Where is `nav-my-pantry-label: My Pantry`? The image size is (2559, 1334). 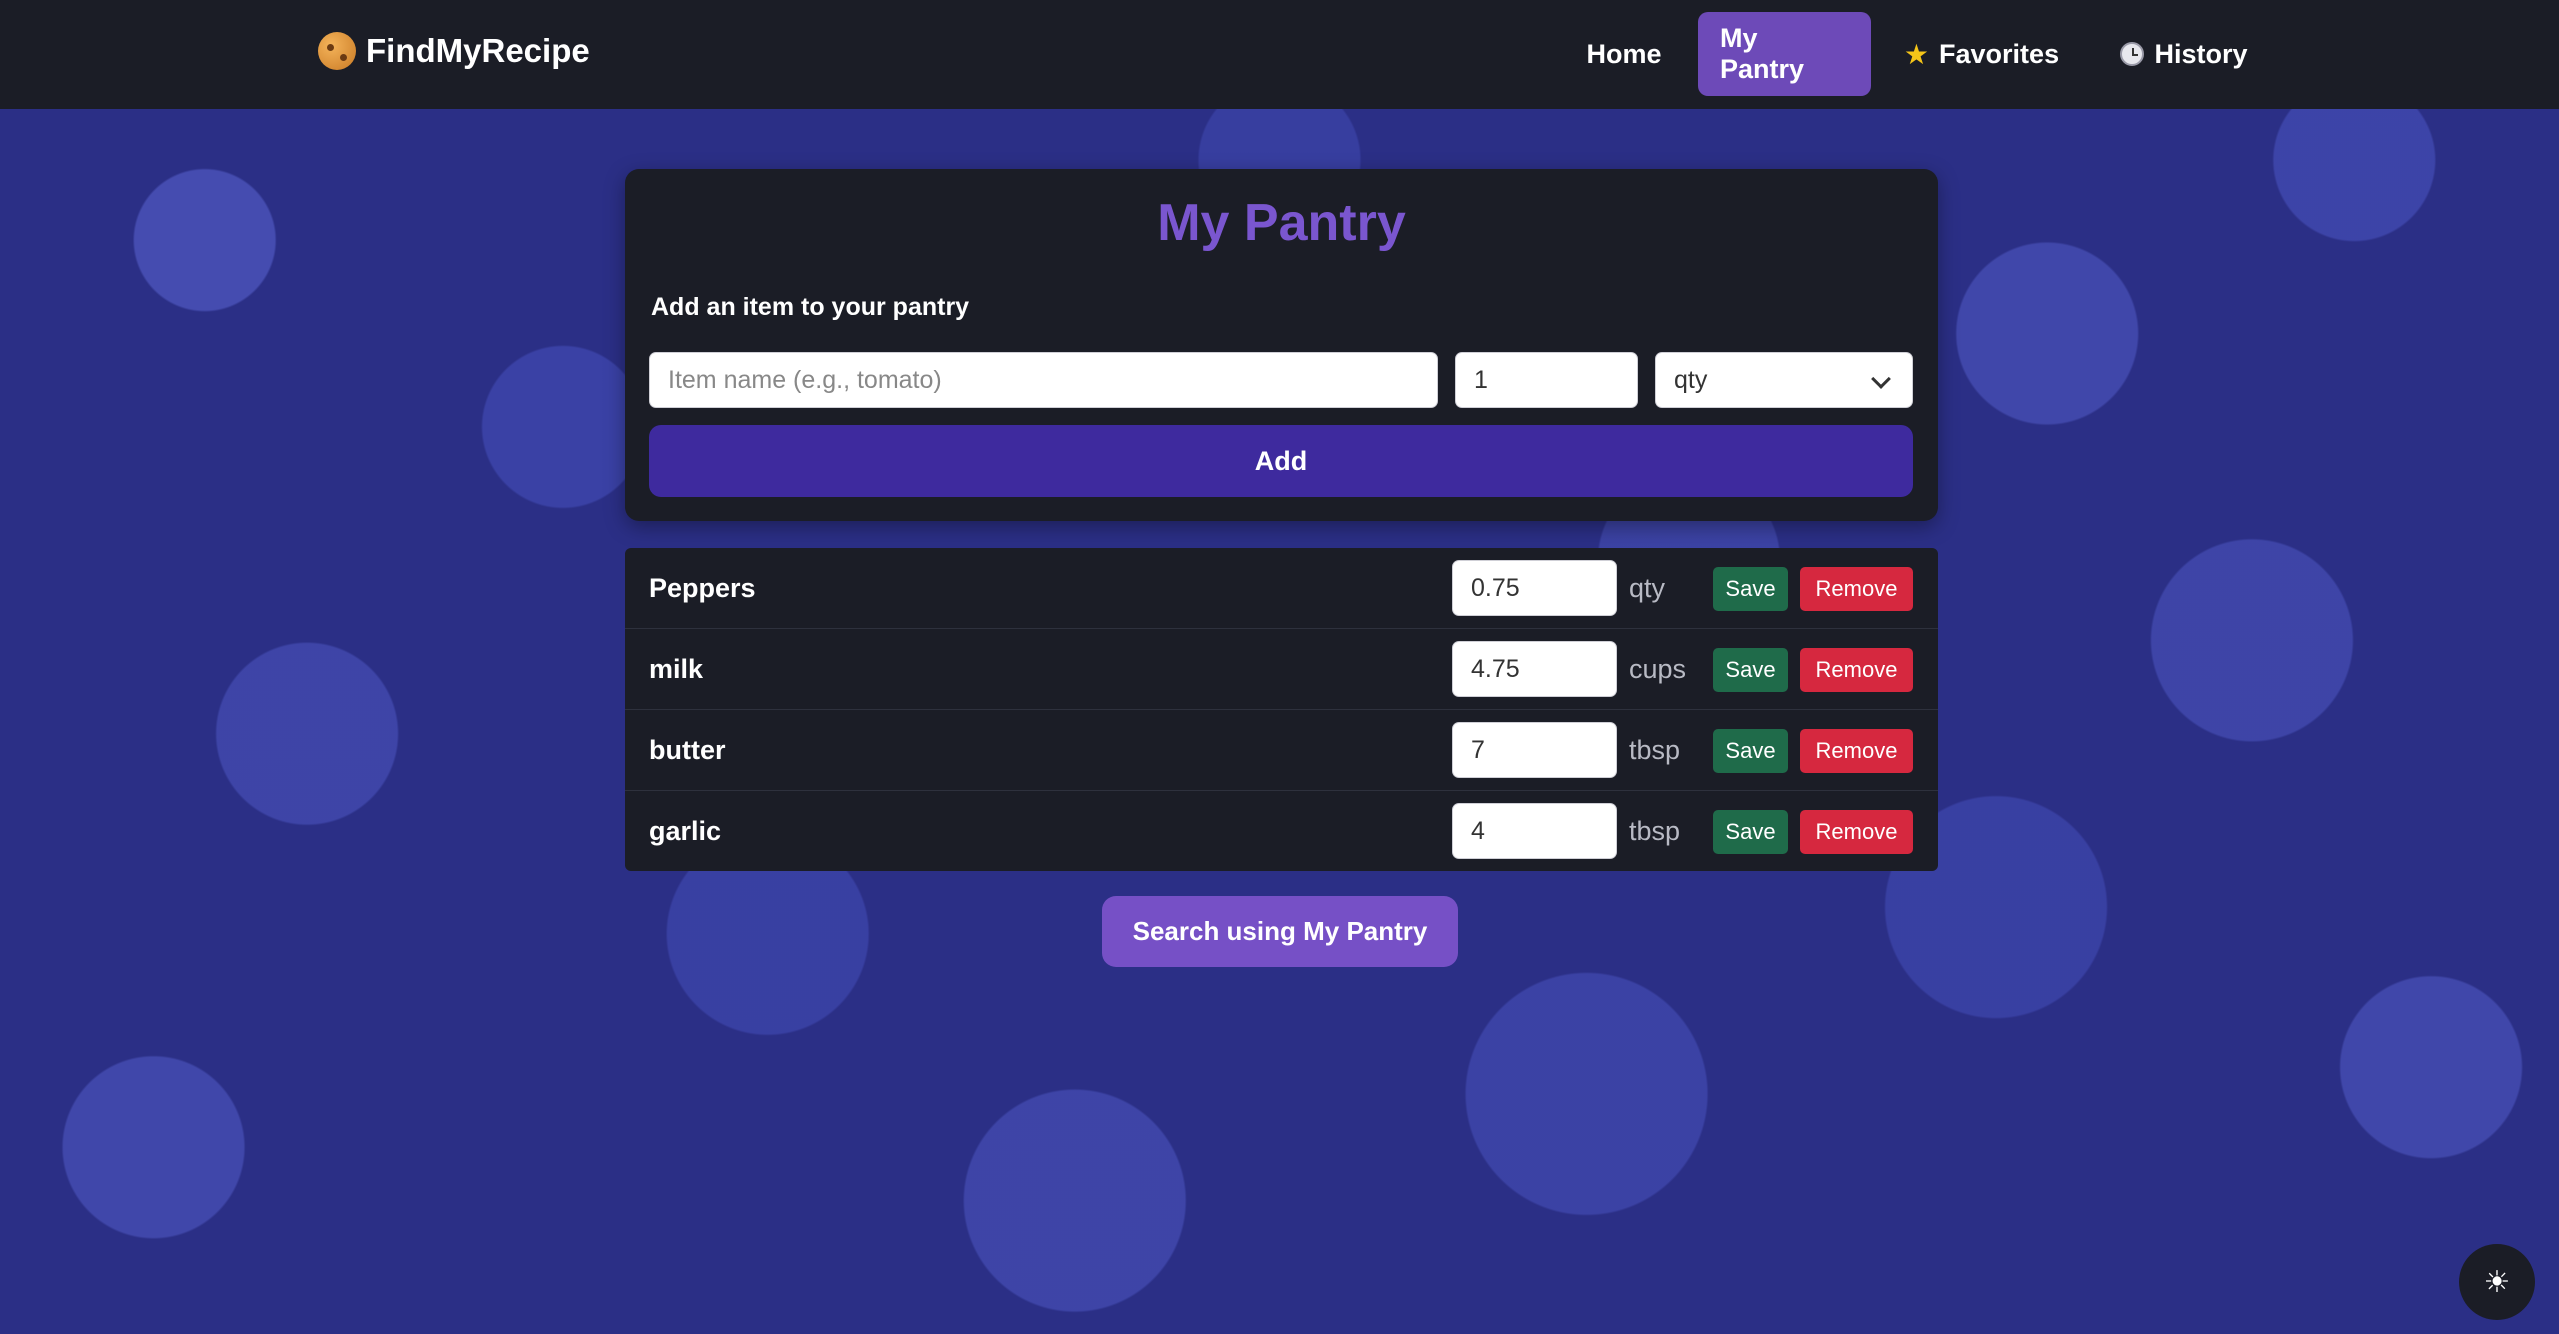 nav-my-pantry-label: My Pantry is located at coordinates (1762, 53).